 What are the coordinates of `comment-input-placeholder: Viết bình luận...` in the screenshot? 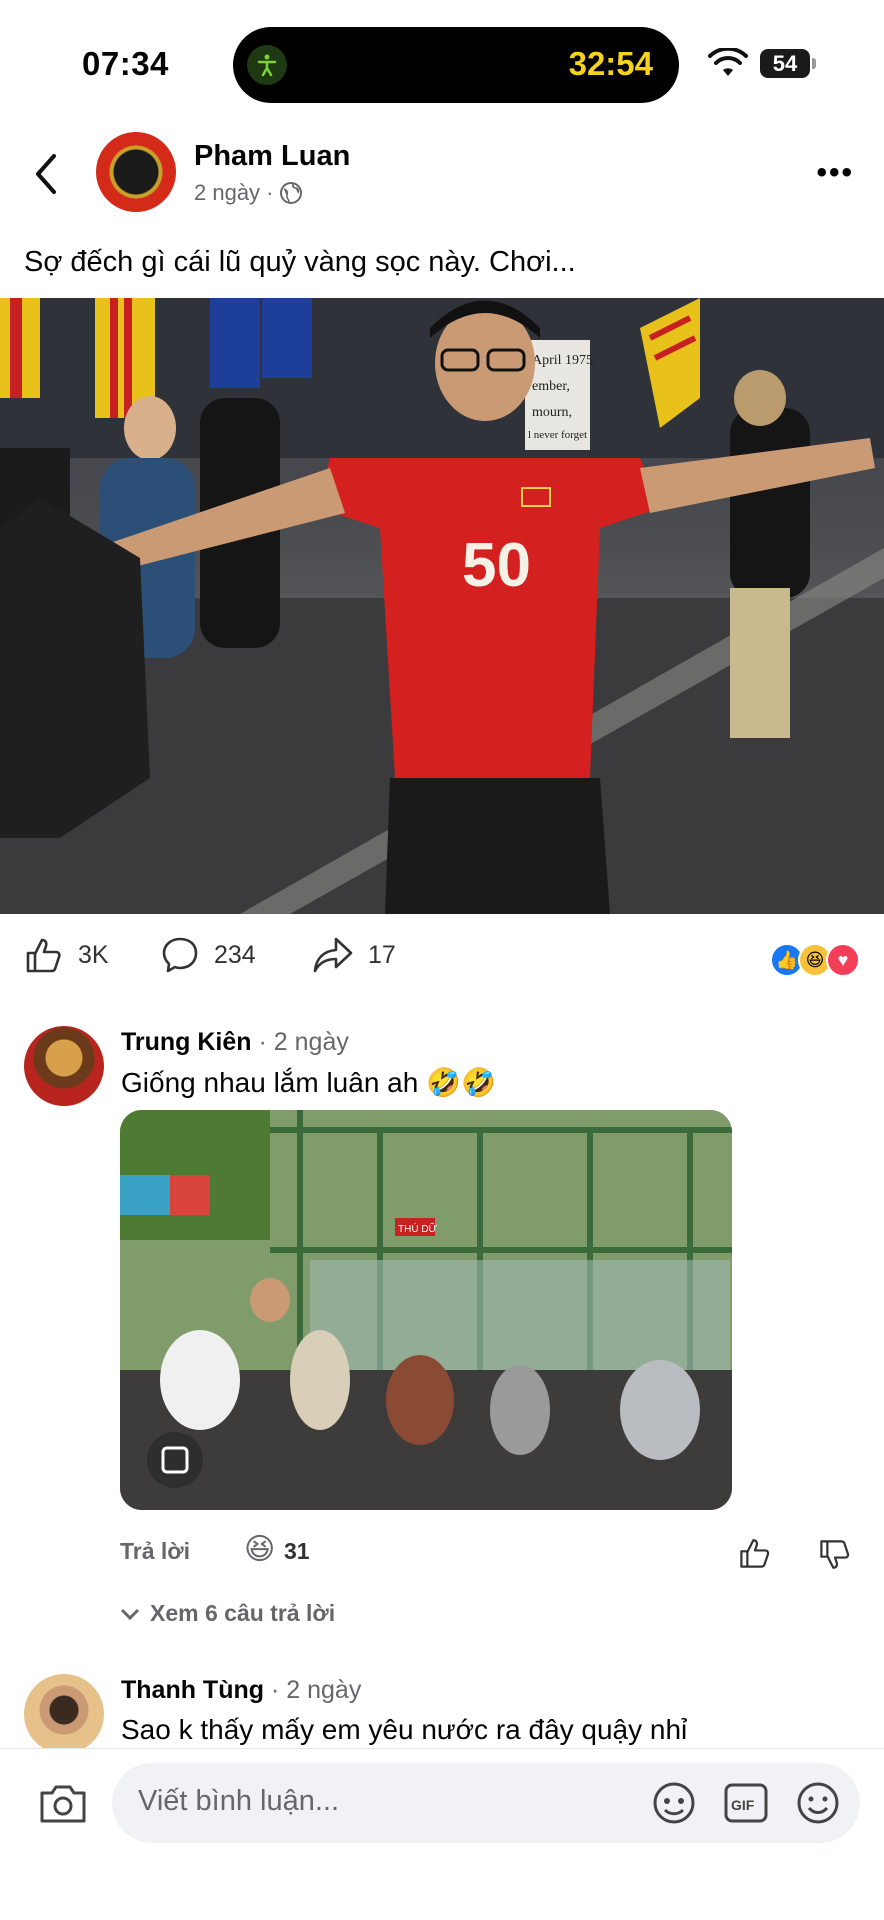 It's located at (239, 1801).